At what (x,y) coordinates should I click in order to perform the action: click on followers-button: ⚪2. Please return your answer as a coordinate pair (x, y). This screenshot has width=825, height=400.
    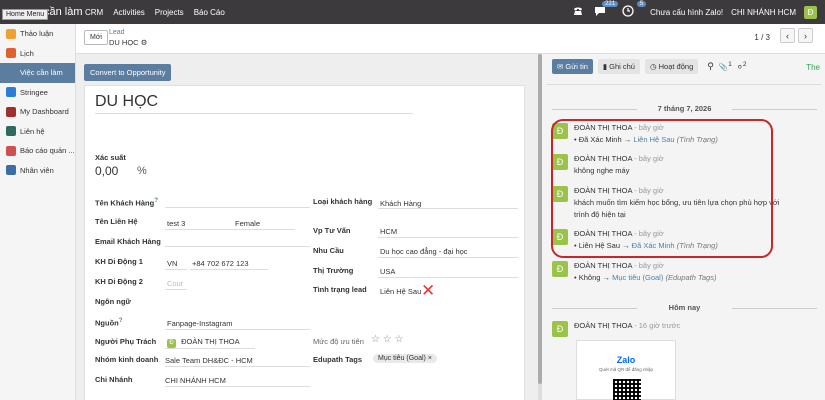
    Looking at the image, I should click on (742, 66).